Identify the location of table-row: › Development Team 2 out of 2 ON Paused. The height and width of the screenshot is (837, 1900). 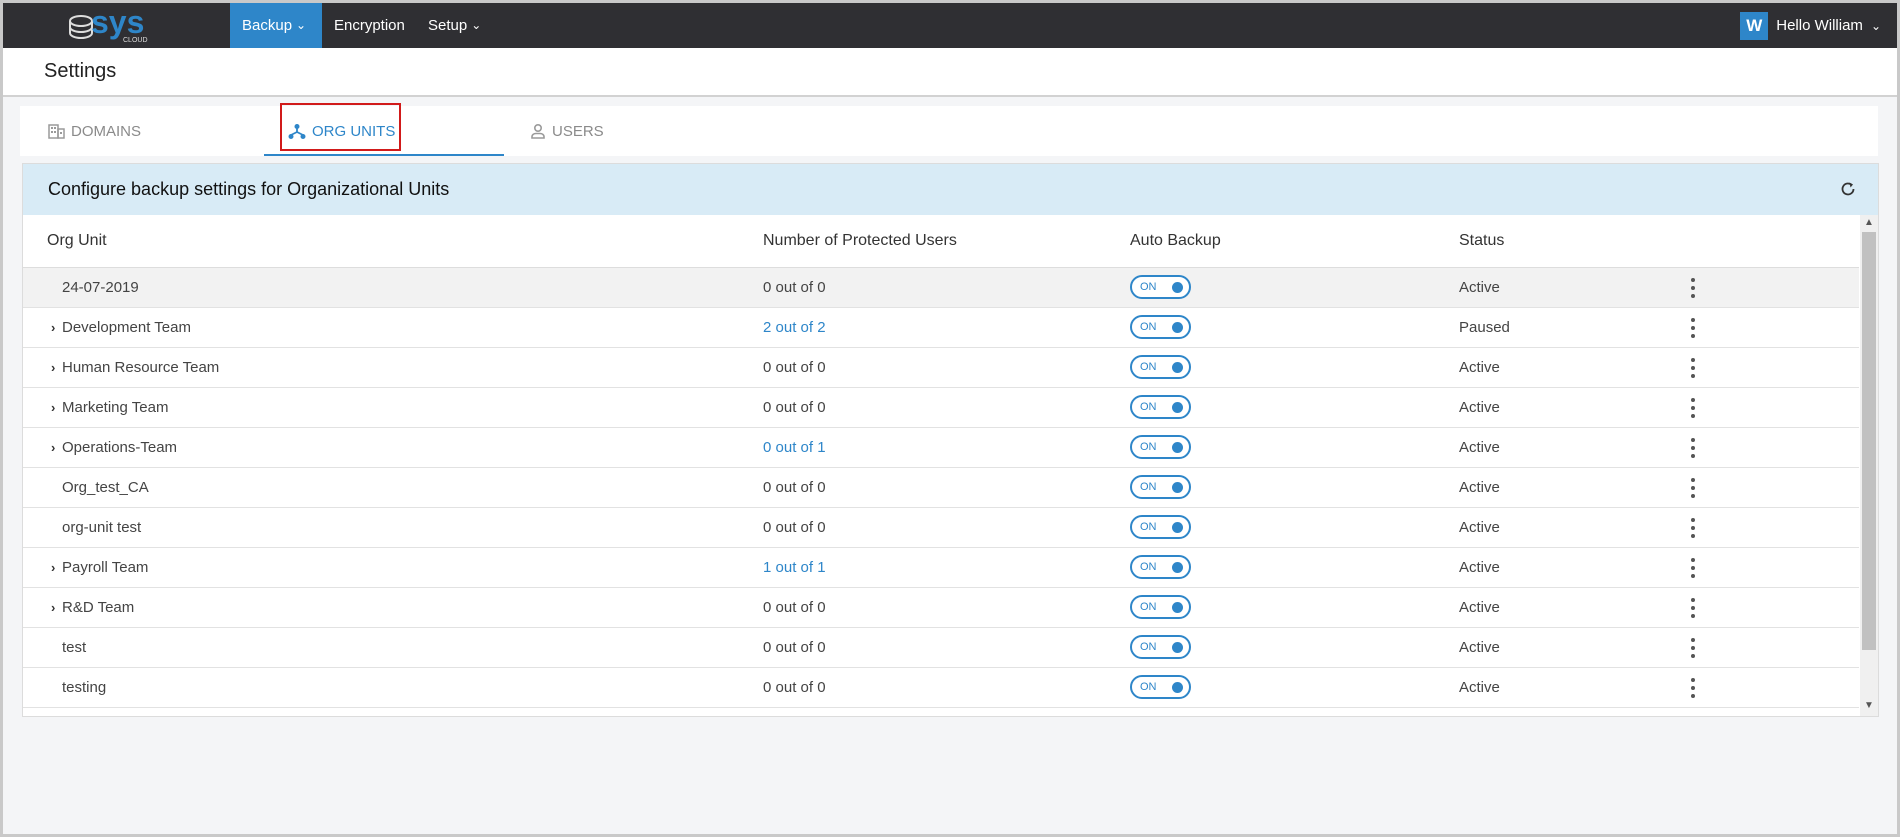
(941, 328).